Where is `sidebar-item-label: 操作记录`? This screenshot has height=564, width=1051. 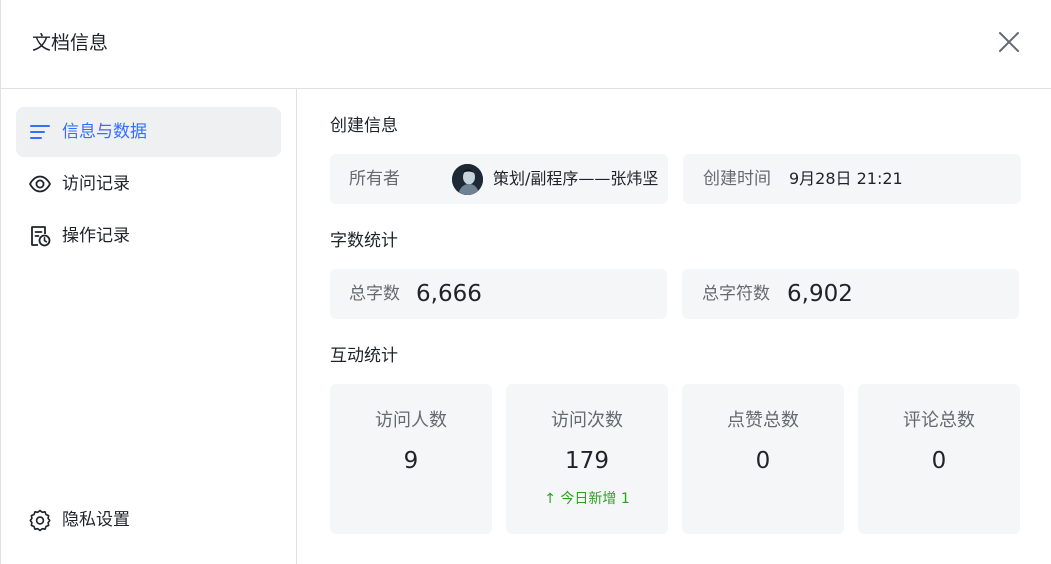
sidebar-item-label: 操作记录 is located at coordinates (96, 236).